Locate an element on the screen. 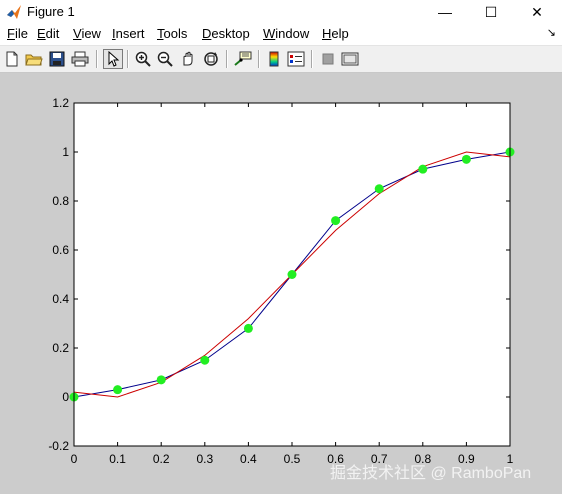 This screenshot has width=562, height=494. y-tick-label: 0.6 is located at coordinates (60, 250).